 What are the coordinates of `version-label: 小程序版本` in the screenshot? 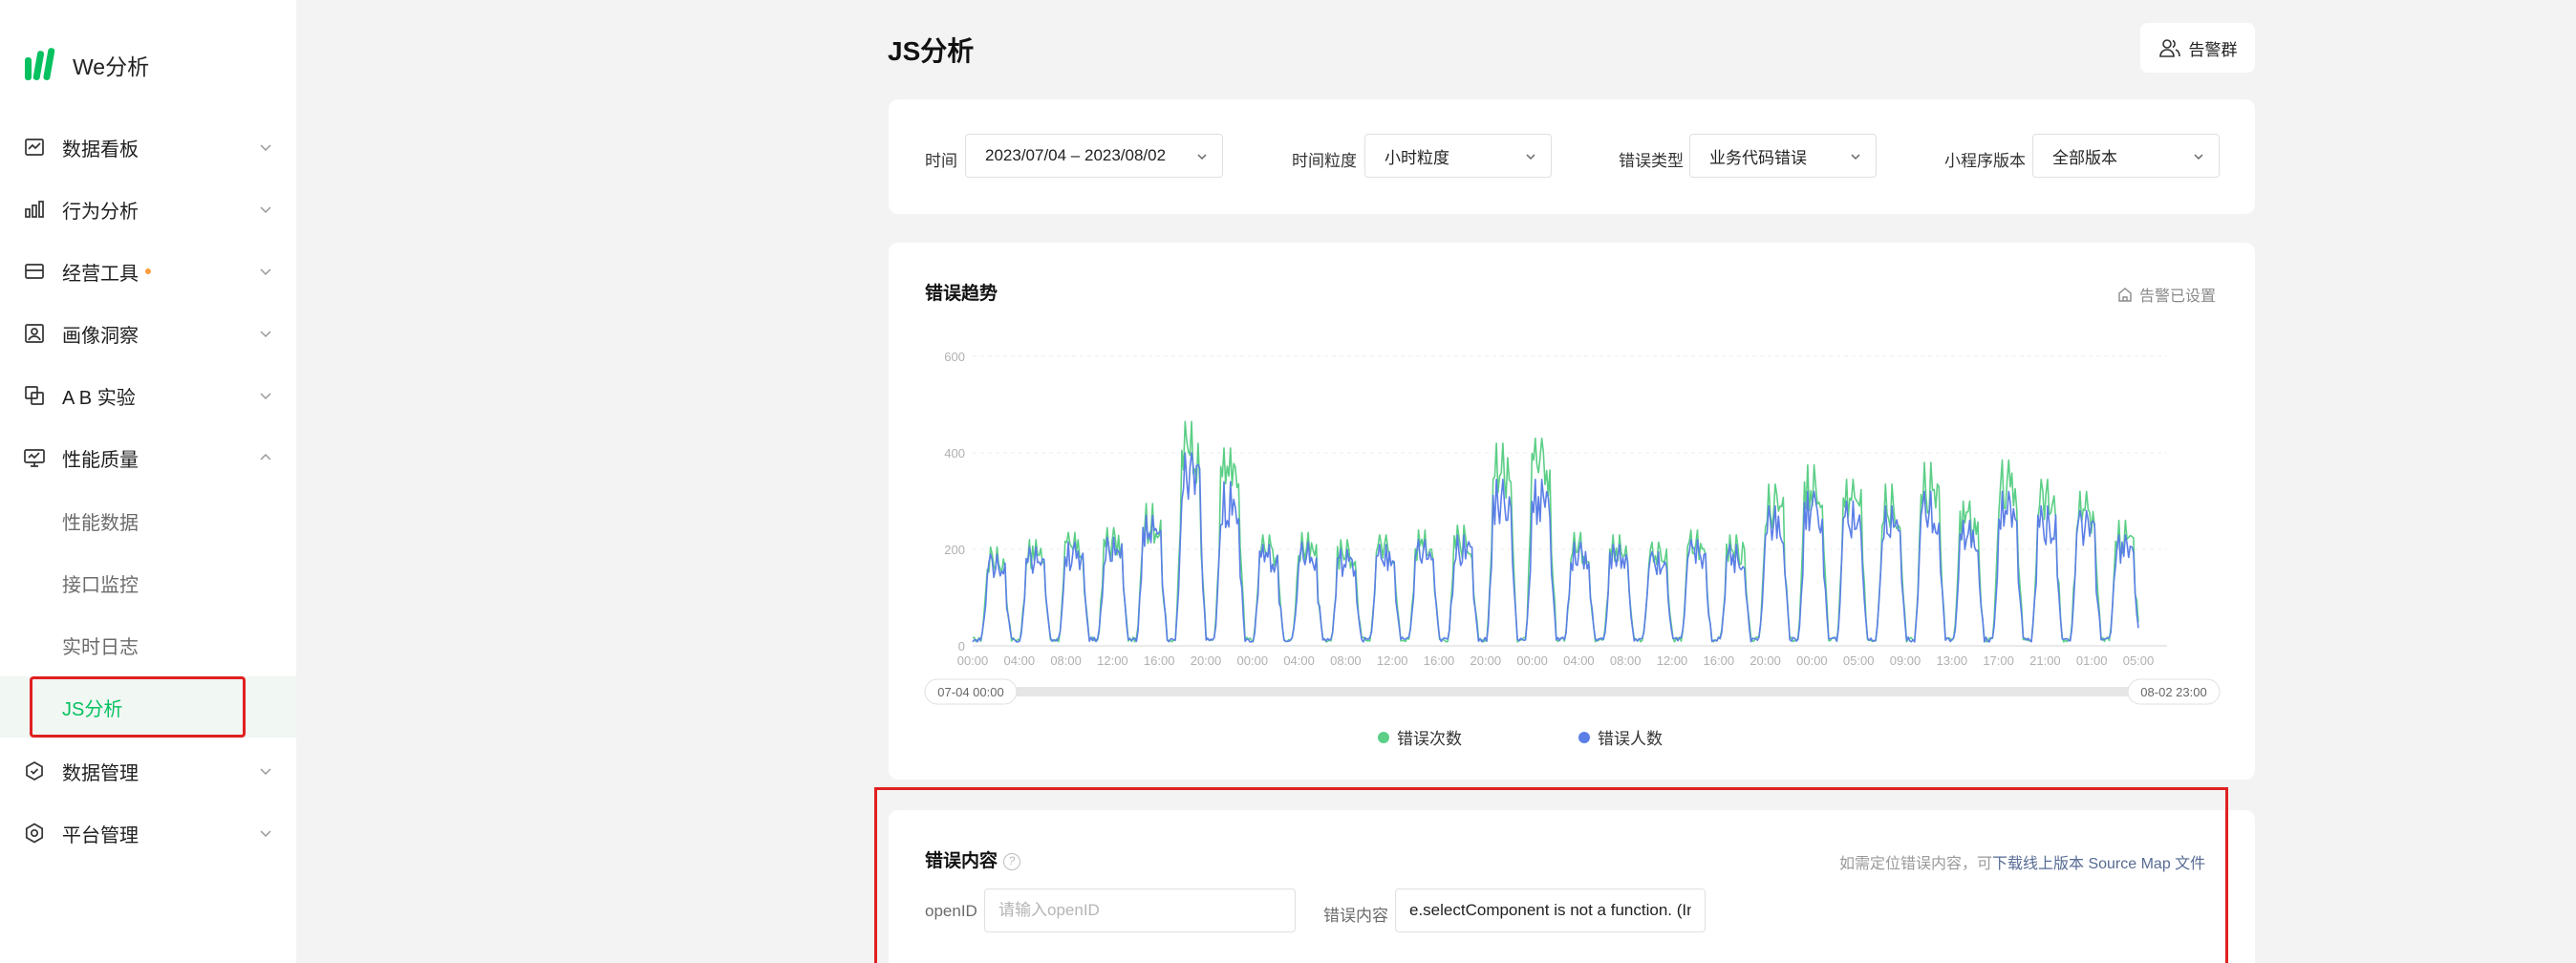 It's located at (1985, 161).